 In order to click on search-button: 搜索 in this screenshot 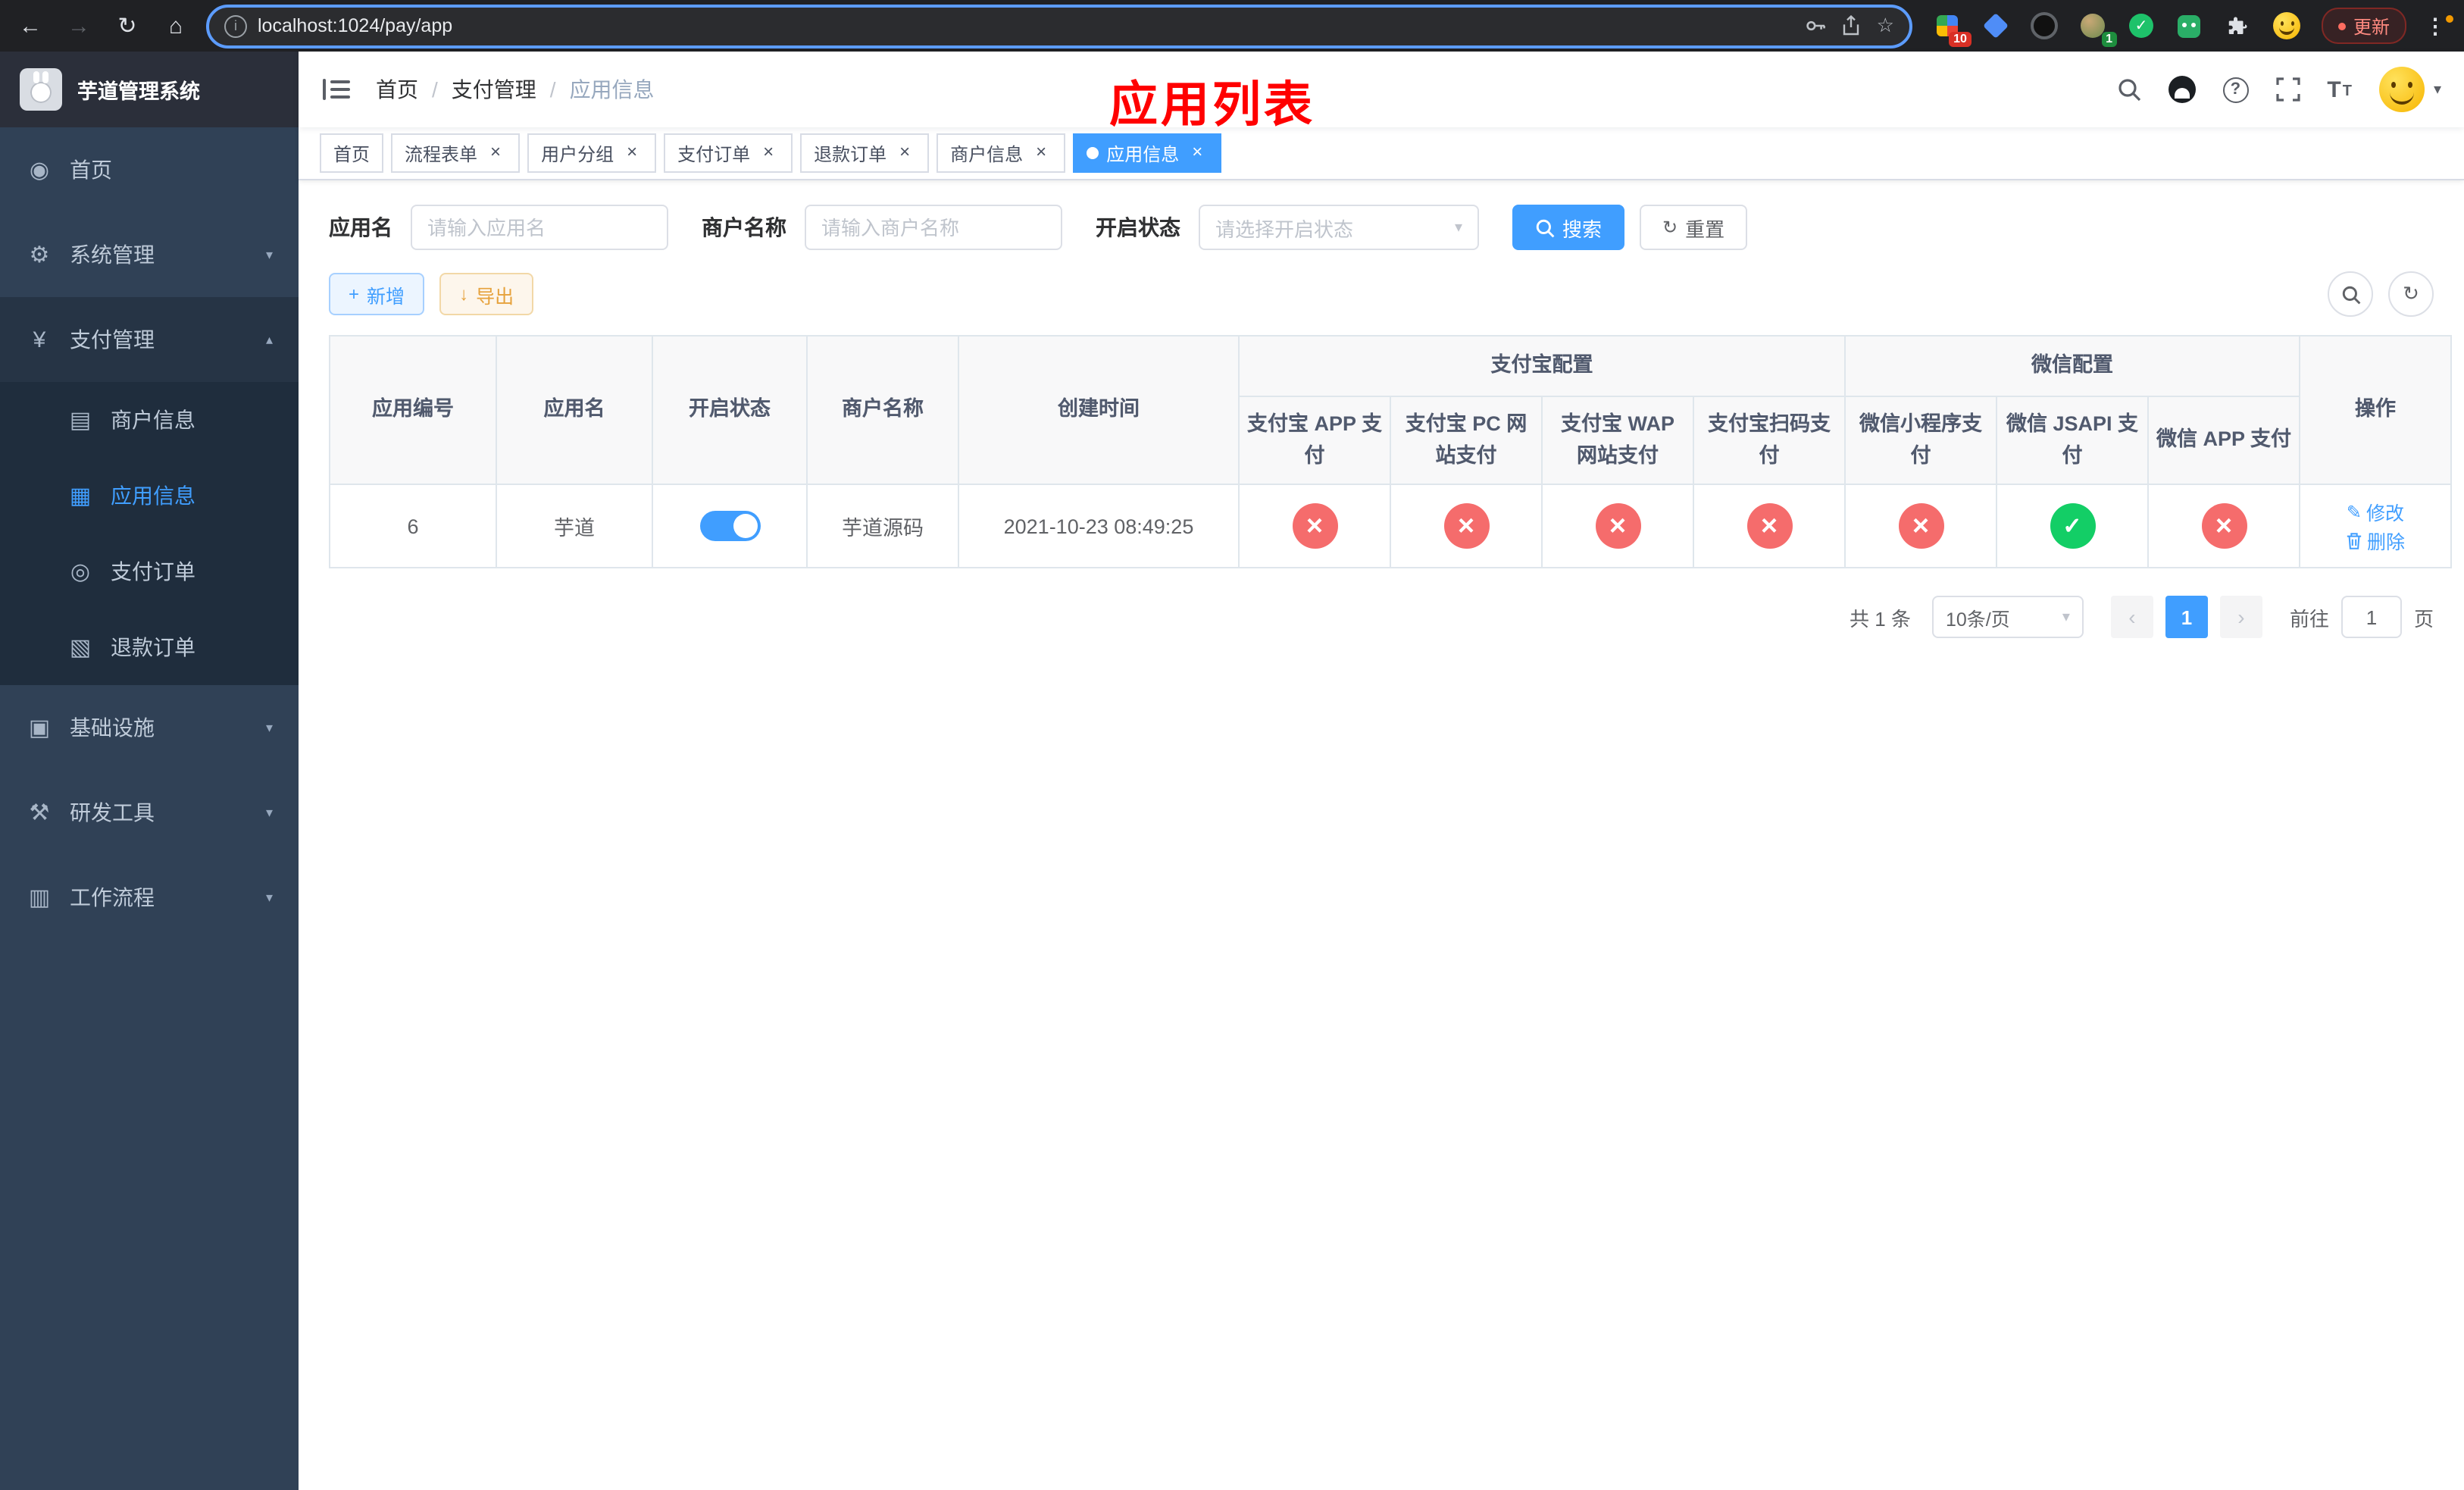, I will do `click(1568, 227)`.